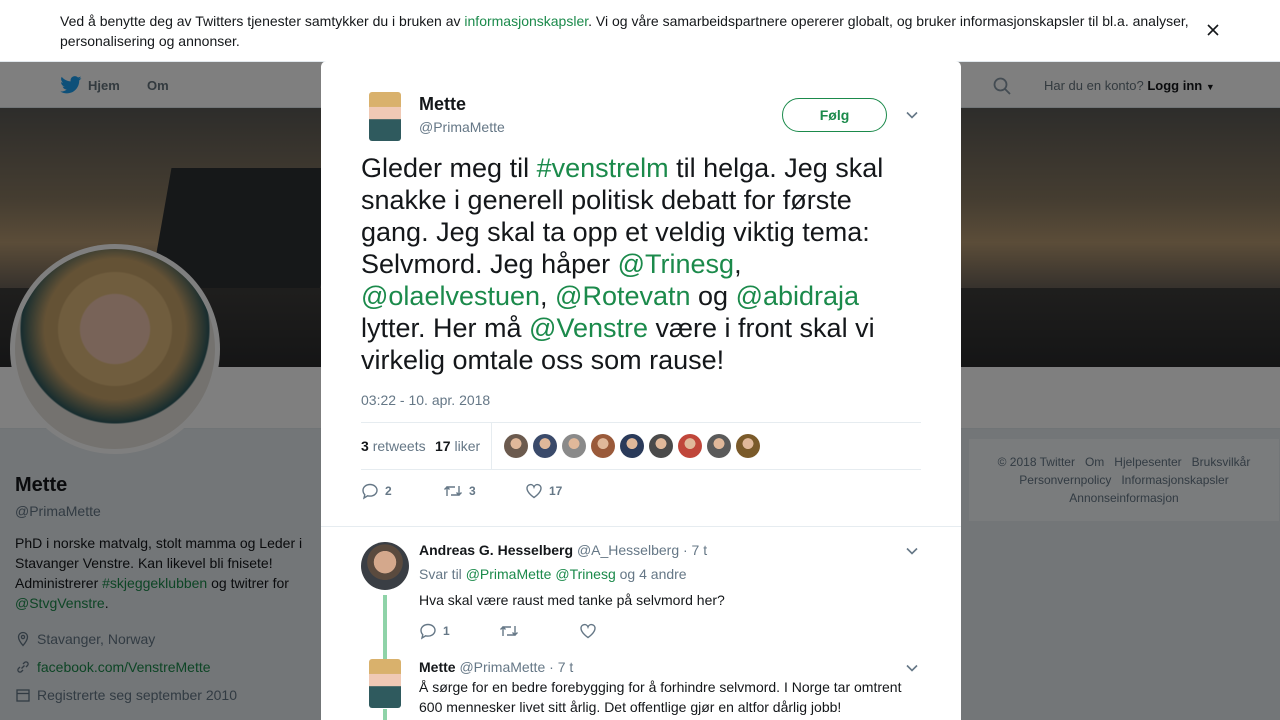 This screenshot has width=1280, height=720. What do you see at coordinates (543, 491) in the screenshot?
I see `like-action: 17` at bounding box center [543, 491].